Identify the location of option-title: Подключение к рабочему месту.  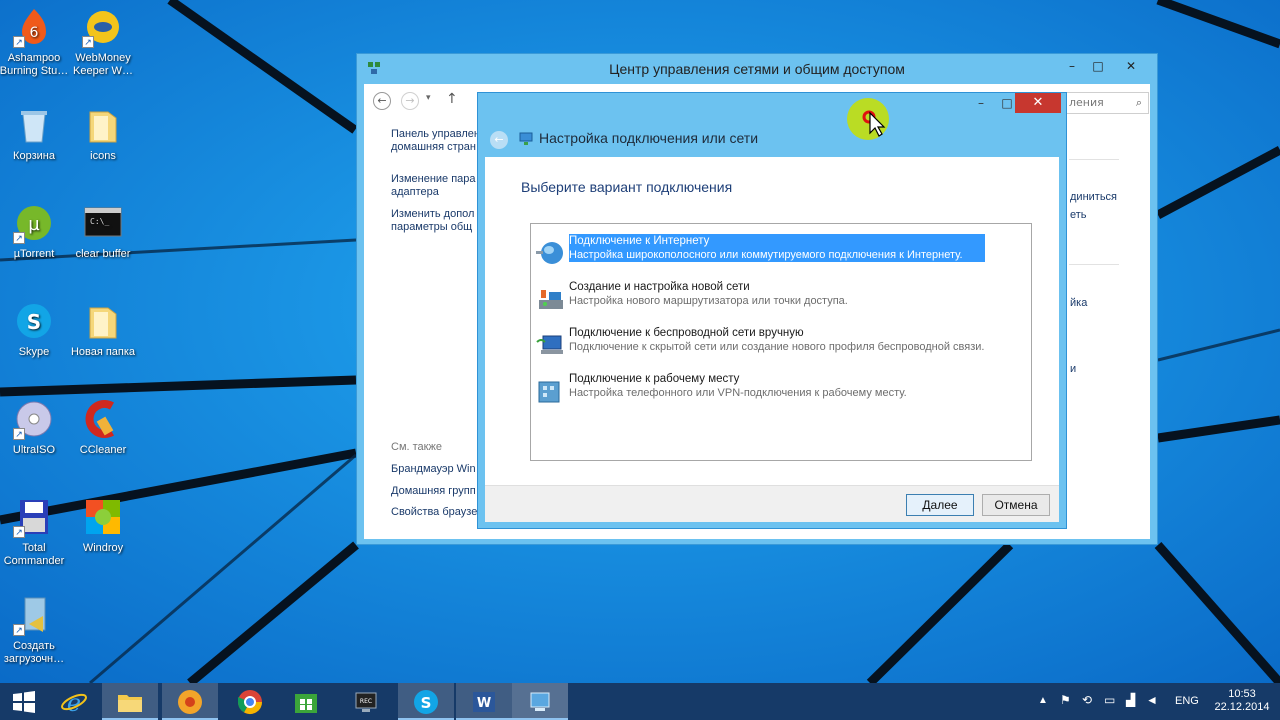
(654, 379).